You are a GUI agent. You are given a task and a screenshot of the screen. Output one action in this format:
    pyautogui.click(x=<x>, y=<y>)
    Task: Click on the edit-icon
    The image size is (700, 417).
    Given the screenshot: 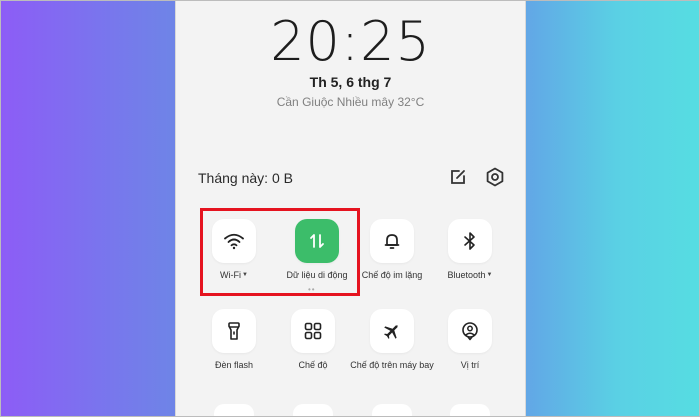 What is the action you would take?
    pyautogui.click(x=458, y=177)
    